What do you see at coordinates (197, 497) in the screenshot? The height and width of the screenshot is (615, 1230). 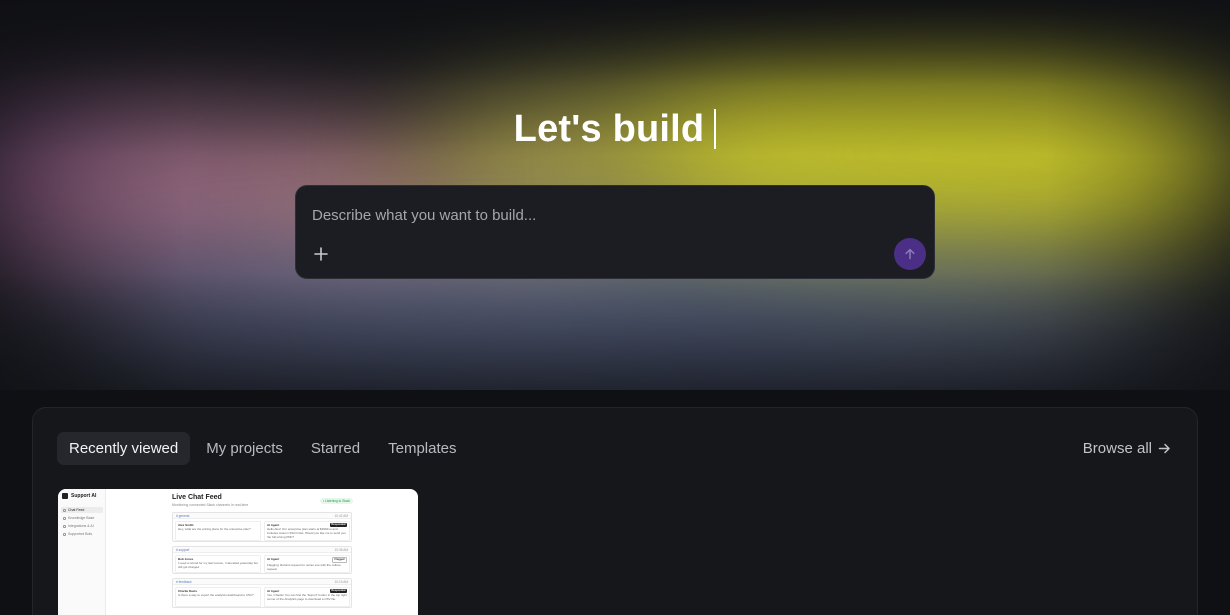 I see `preview-title: Live Chat Feed` at bounding box center [197, 497].